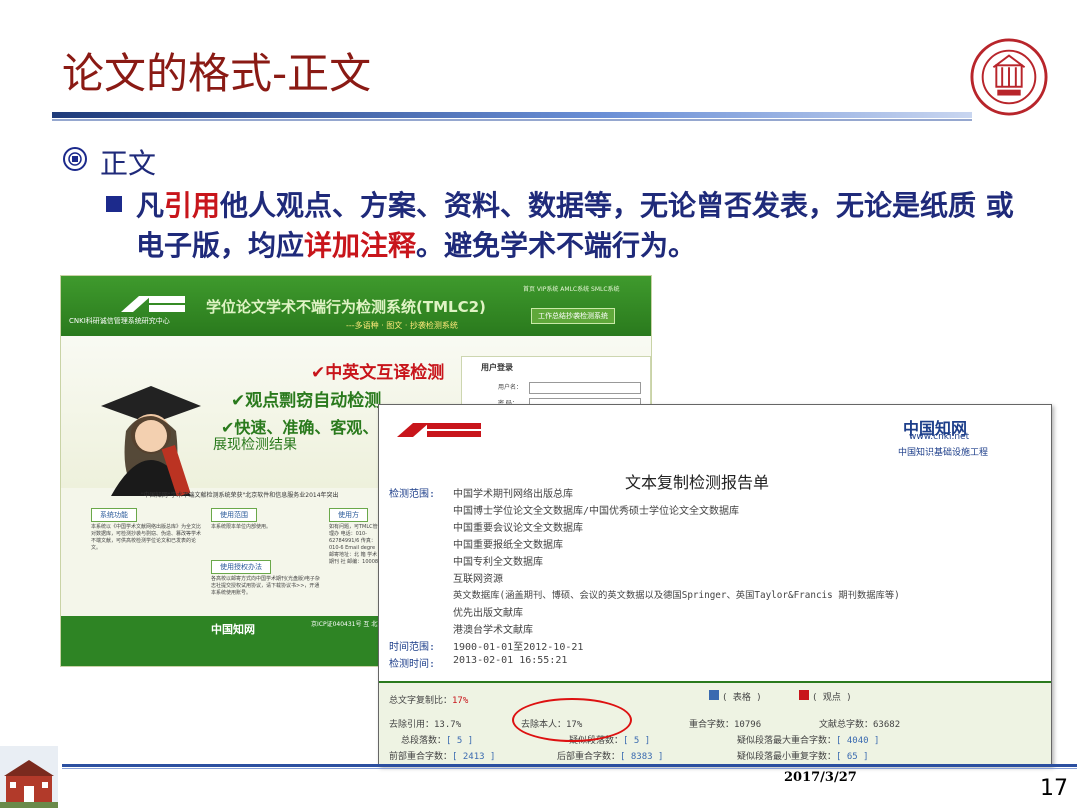 The image size is (1080, 810). I want to click on university-seal-icon, so click(1009, 77).